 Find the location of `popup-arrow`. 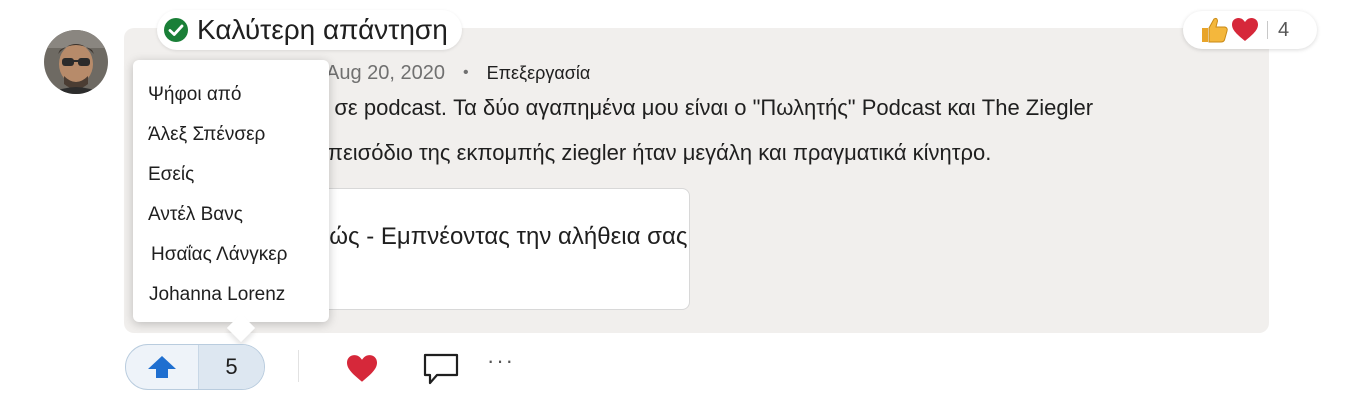

popup-arrow is located at coordinates (241, 328).